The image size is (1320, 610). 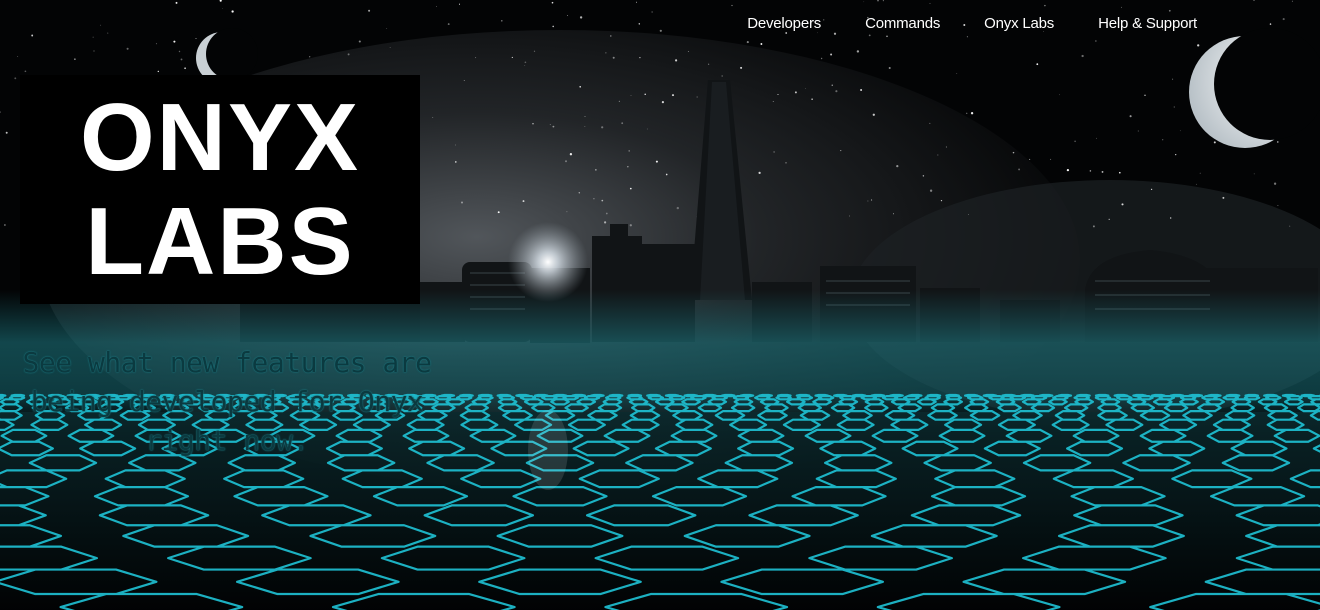 I want to click on logo-line-labs: LABS, so click(x=220, y=241).